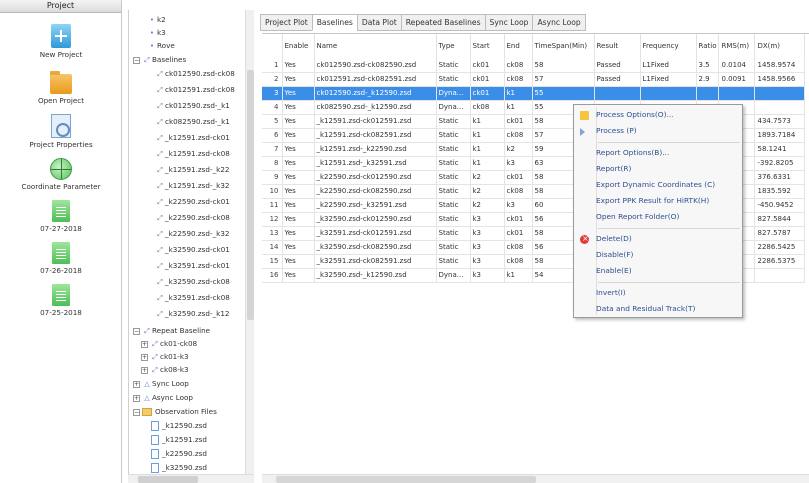 The width and height of the screenshot is (809, 483). What do you see at coordinates (559, 22) in the screenshot?
I see `tab-async-loop: Async Loop` at bounding box center [559, 22].